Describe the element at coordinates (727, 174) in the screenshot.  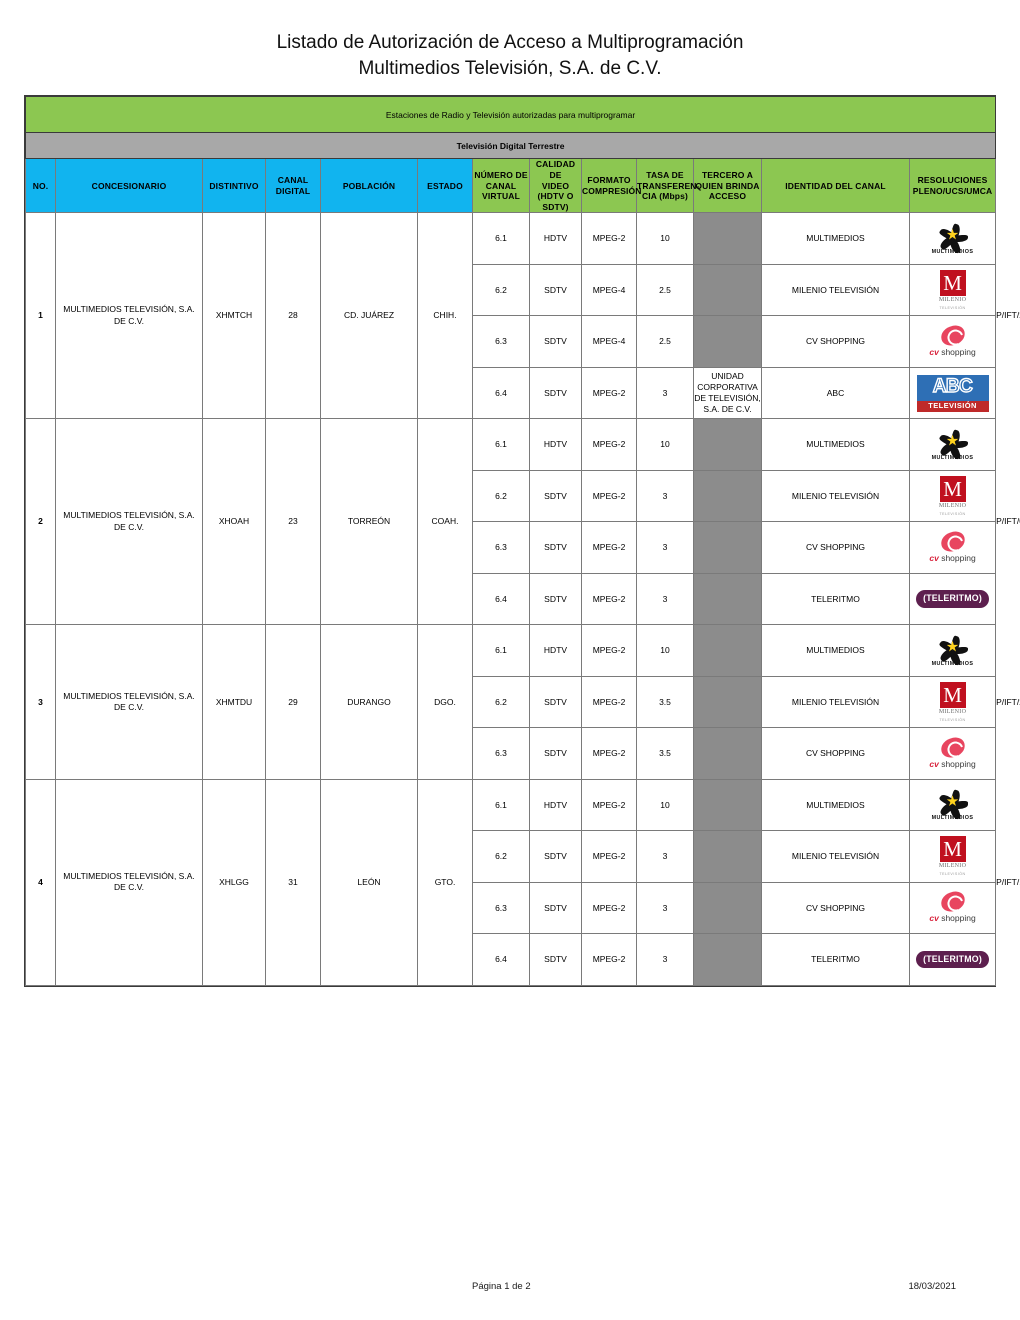
I see `header-tercero-line-1: TERCERO A` at that location.